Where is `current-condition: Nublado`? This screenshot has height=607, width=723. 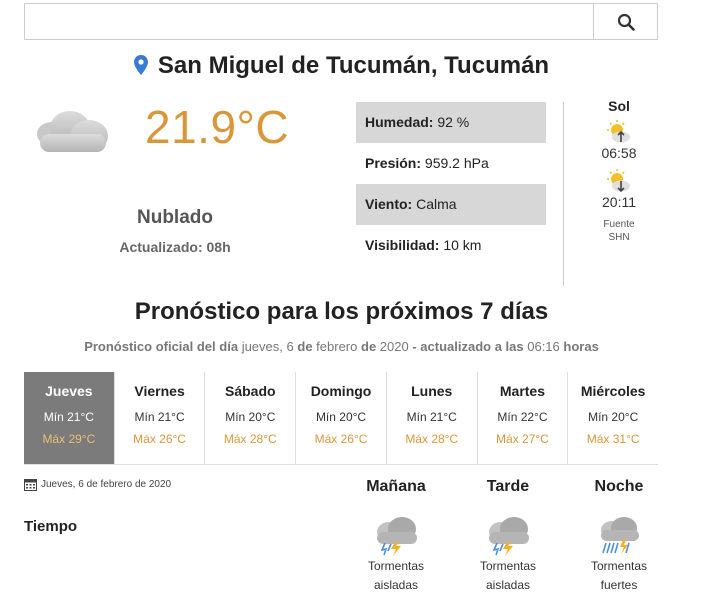
current-condition: Nublado is located at coordinates (175, 217).